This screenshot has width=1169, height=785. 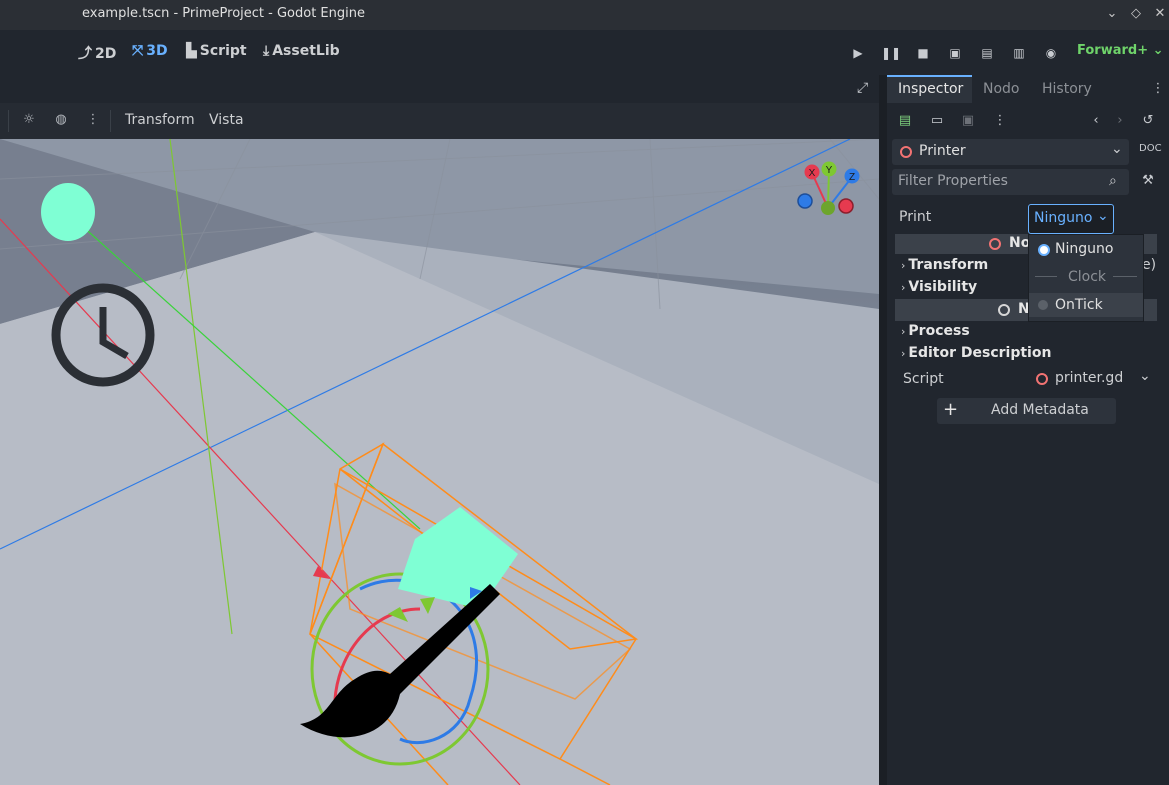 I want to click on viewport-toolbar: ☼ ◍ ⋮ Transform Vista, so click(x=439, y=121).